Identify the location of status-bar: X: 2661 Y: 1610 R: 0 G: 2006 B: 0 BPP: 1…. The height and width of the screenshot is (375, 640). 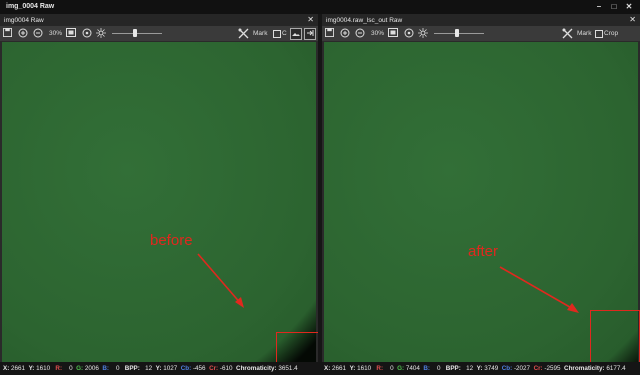
(320, 368).